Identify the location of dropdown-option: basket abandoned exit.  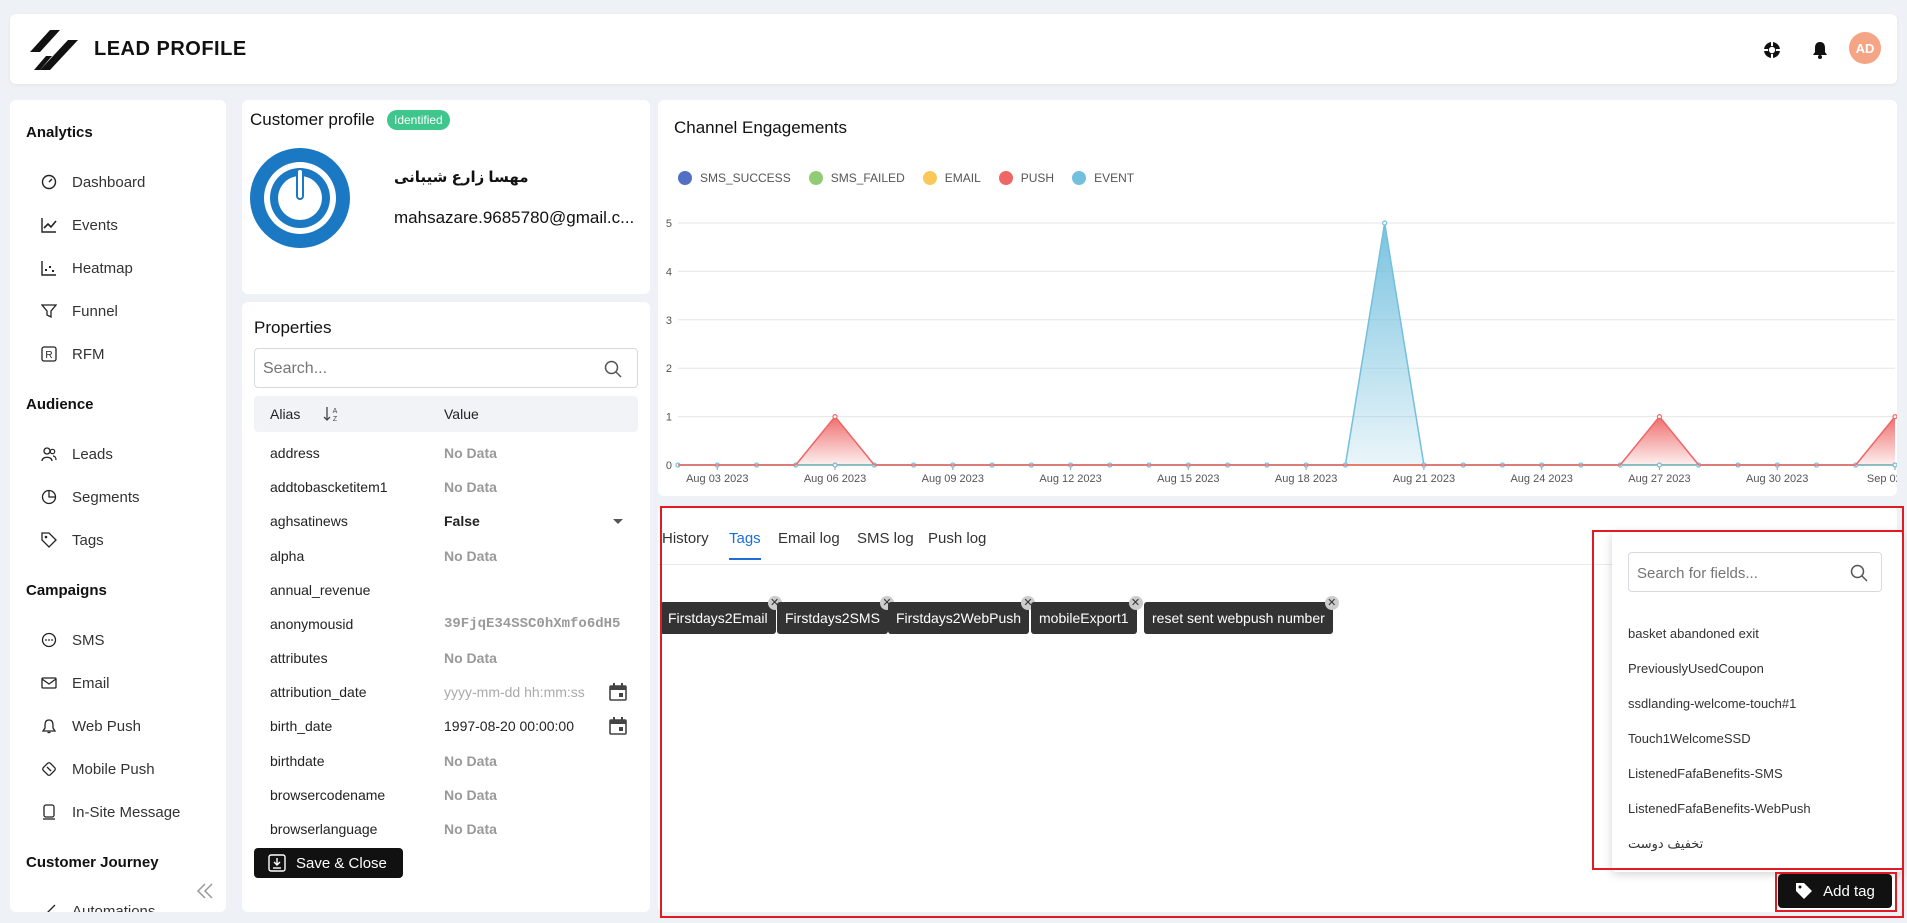
(1693, 633).